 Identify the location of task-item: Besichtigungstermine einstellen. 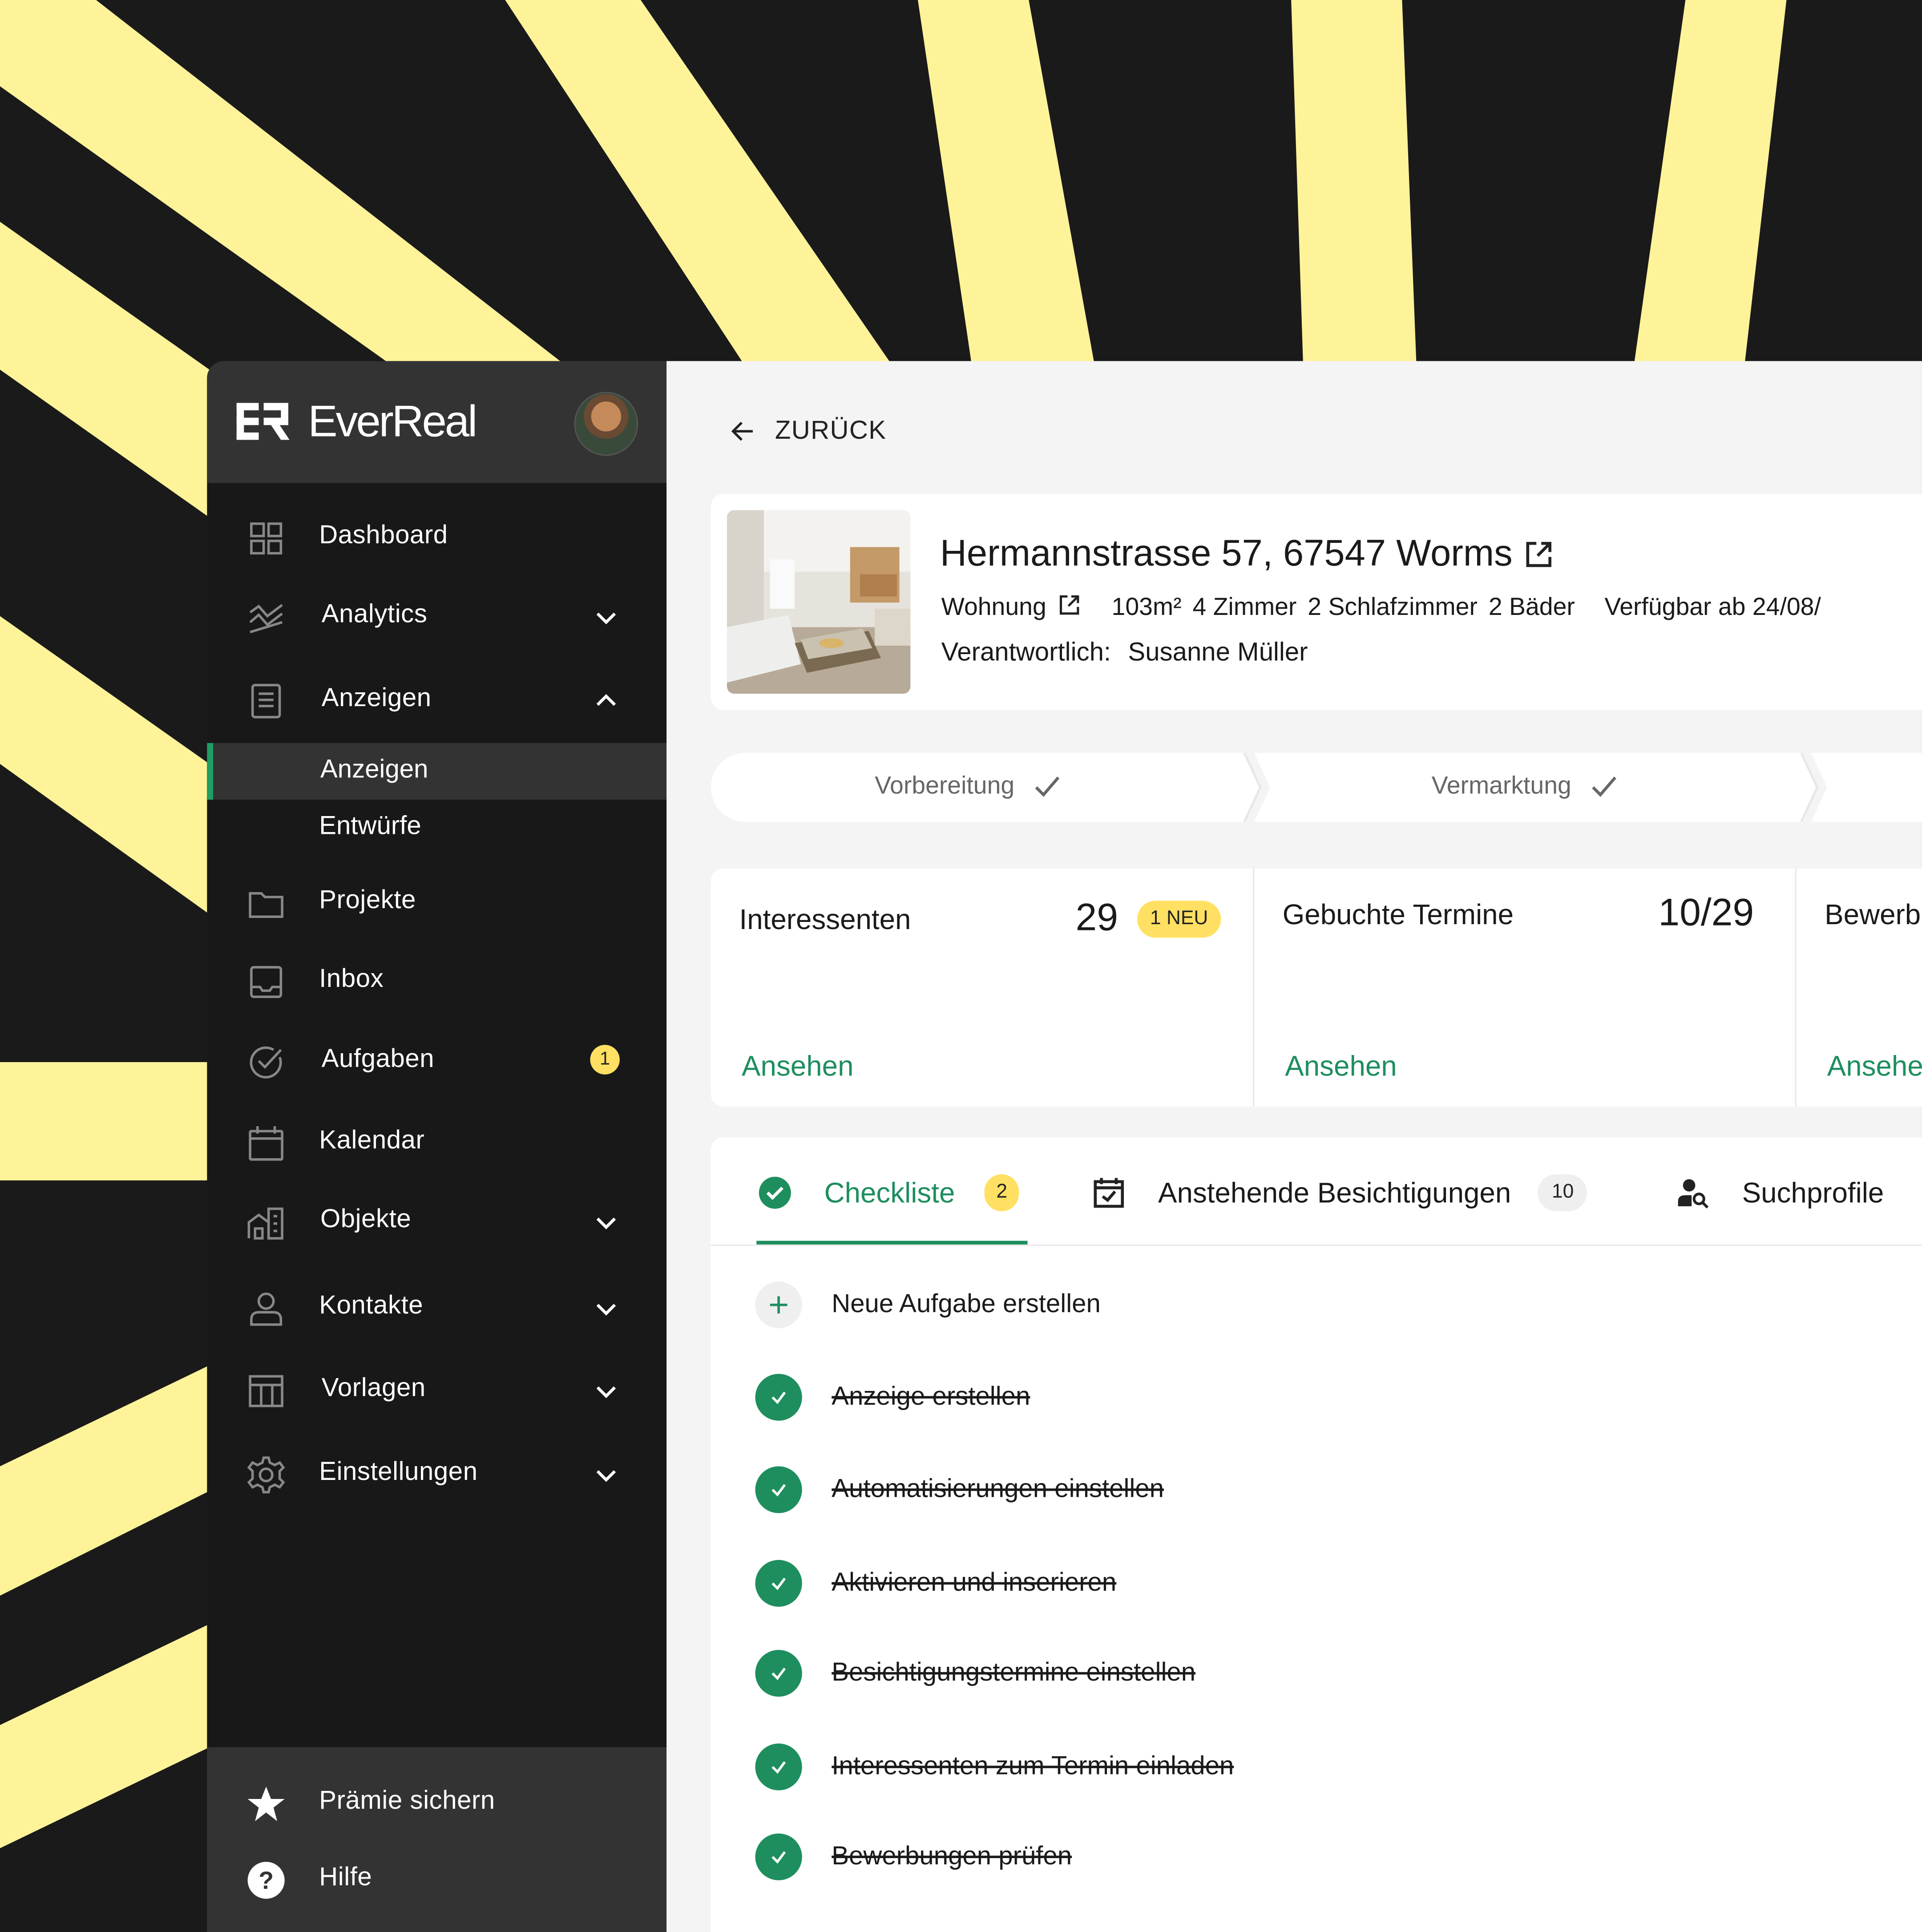
(975, 1673).